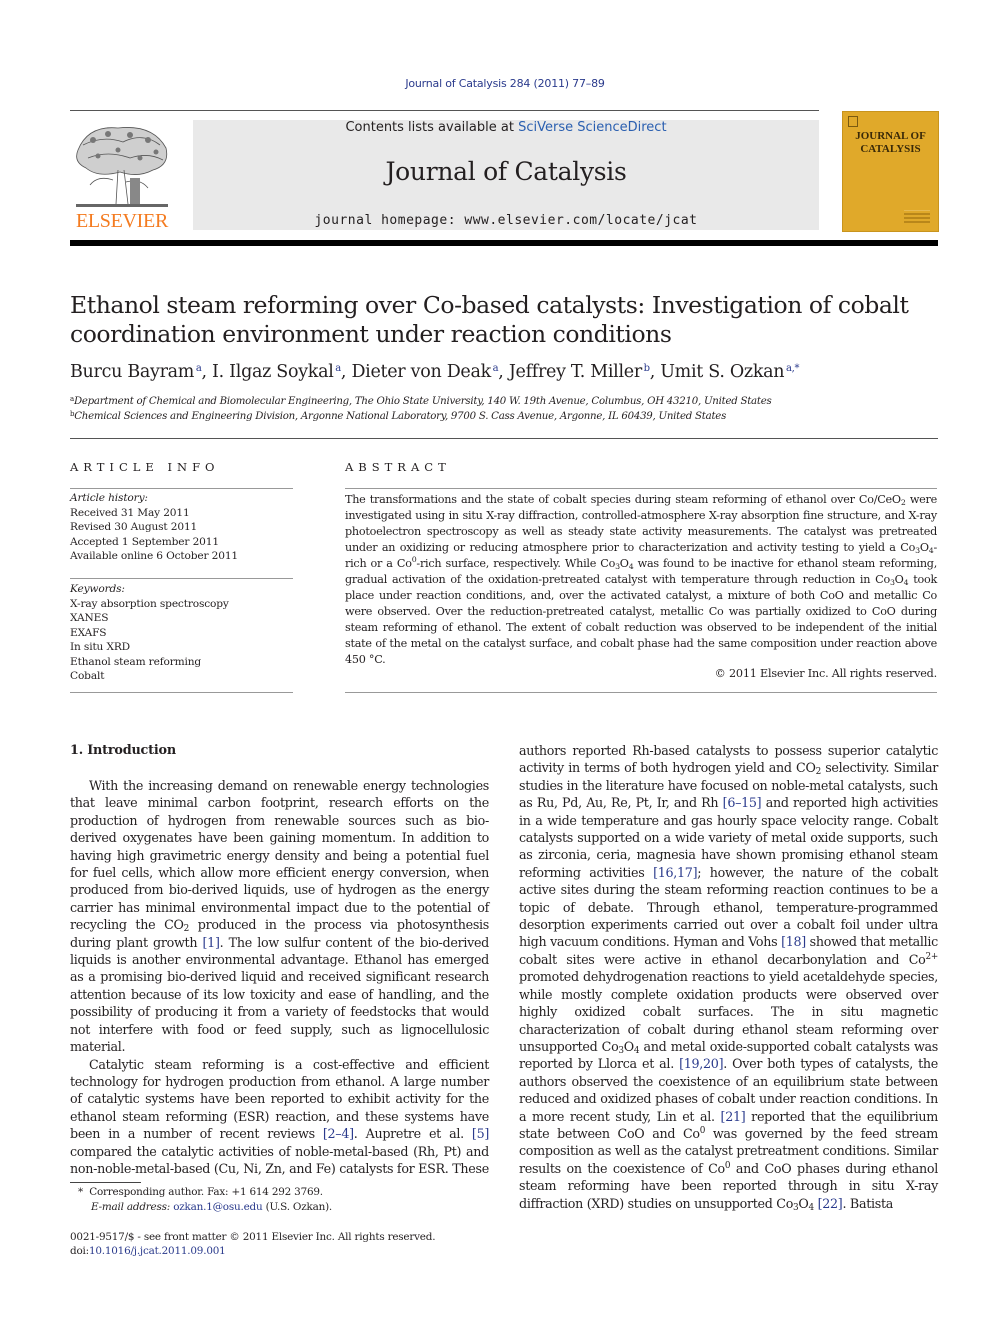  I want to click on citation-link: [18], so click(793, 941).